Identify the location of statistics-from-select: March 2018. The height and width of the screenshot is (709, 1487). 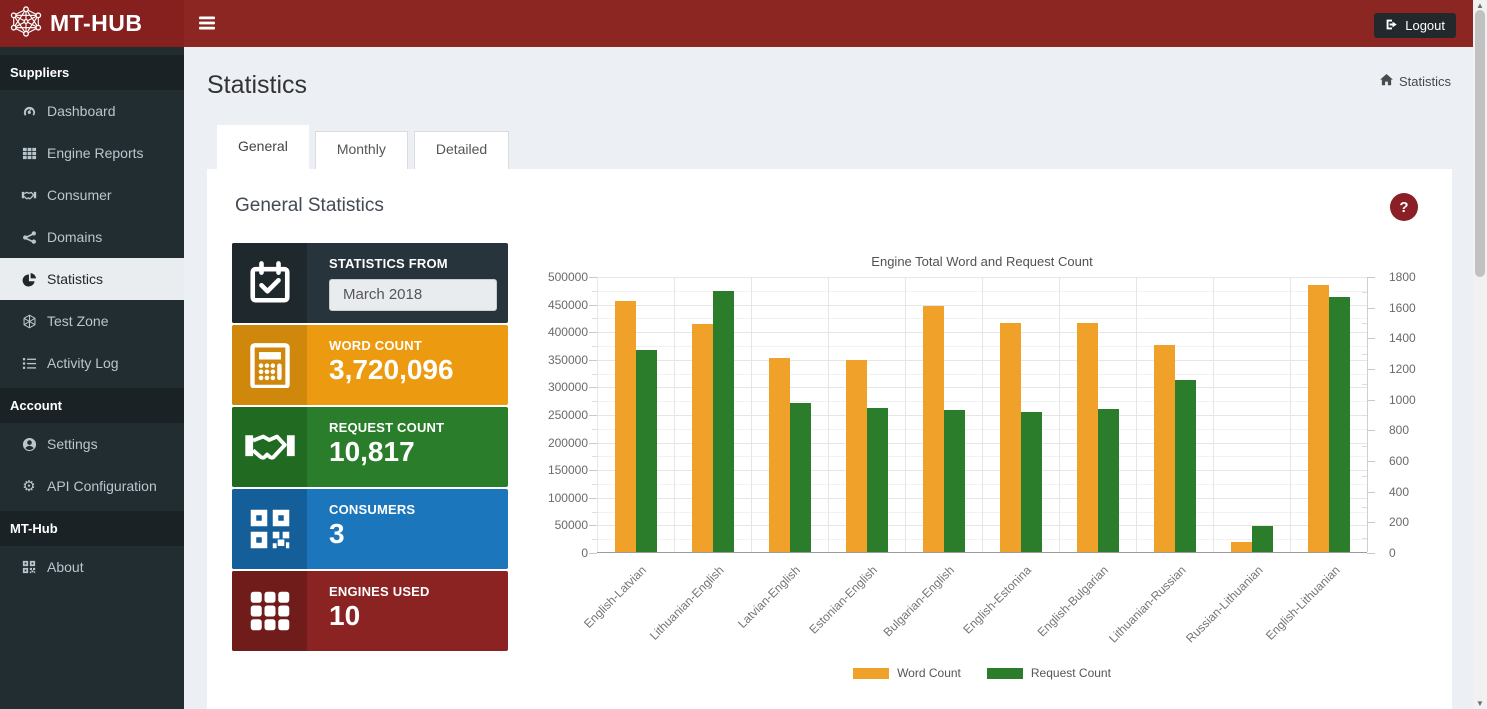
(413, 295).